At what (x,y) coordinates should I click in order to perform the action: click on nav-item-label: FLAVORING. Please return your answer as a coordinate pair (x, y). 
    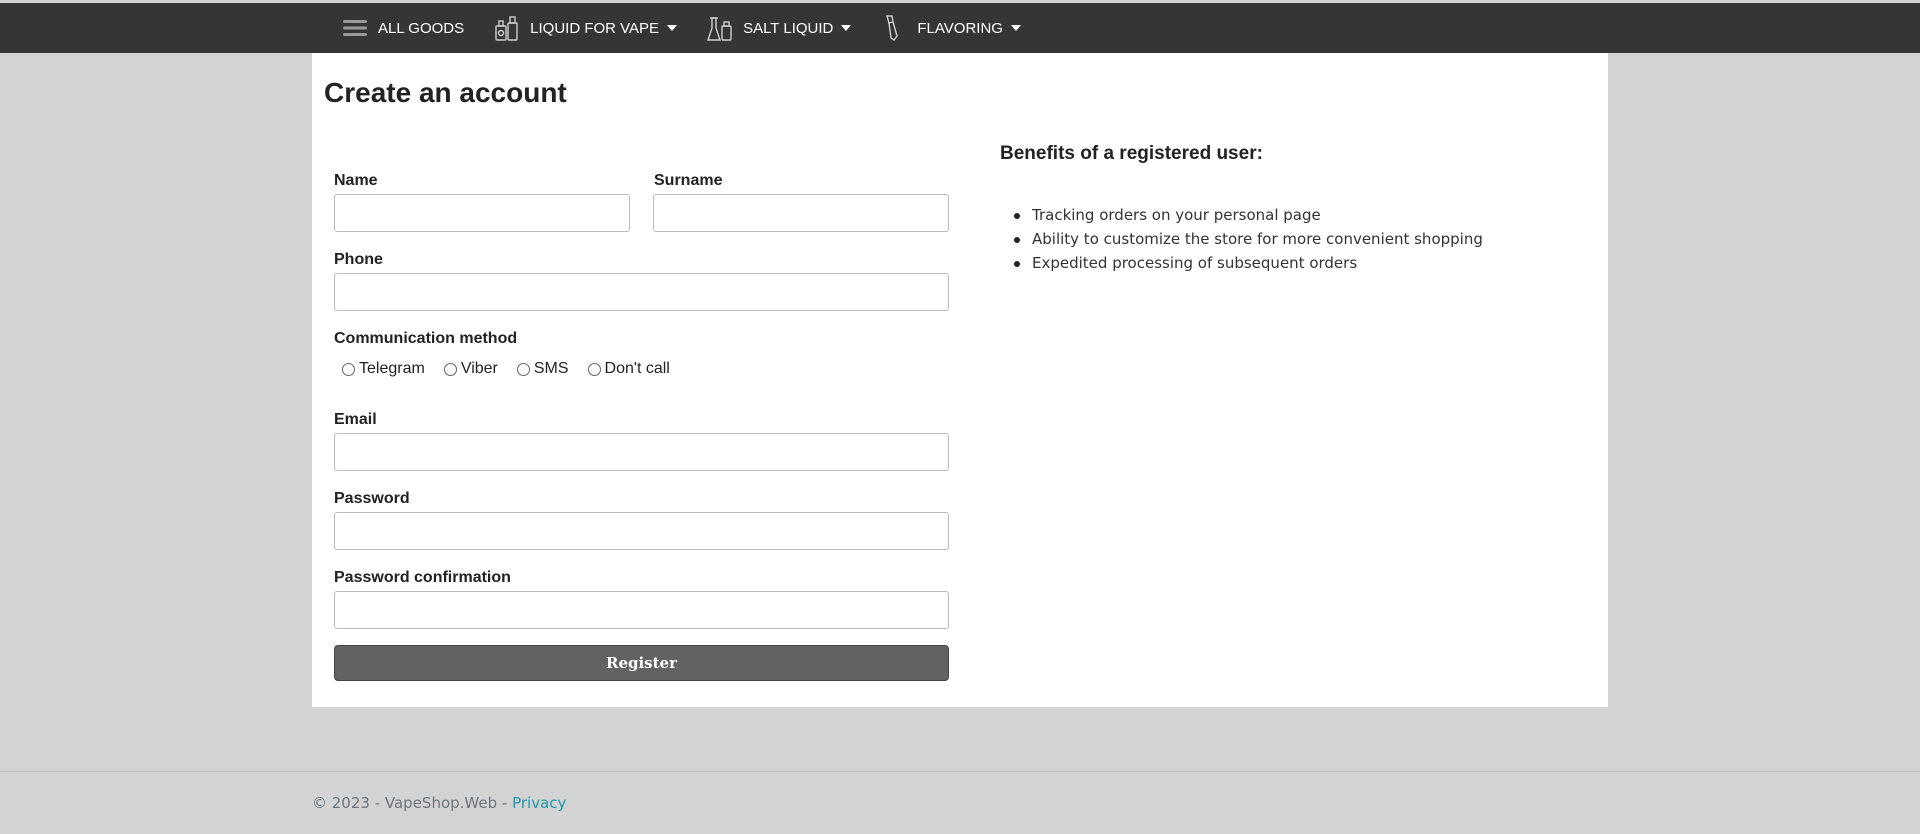
    Looking at the image, I should click on (960, 28).